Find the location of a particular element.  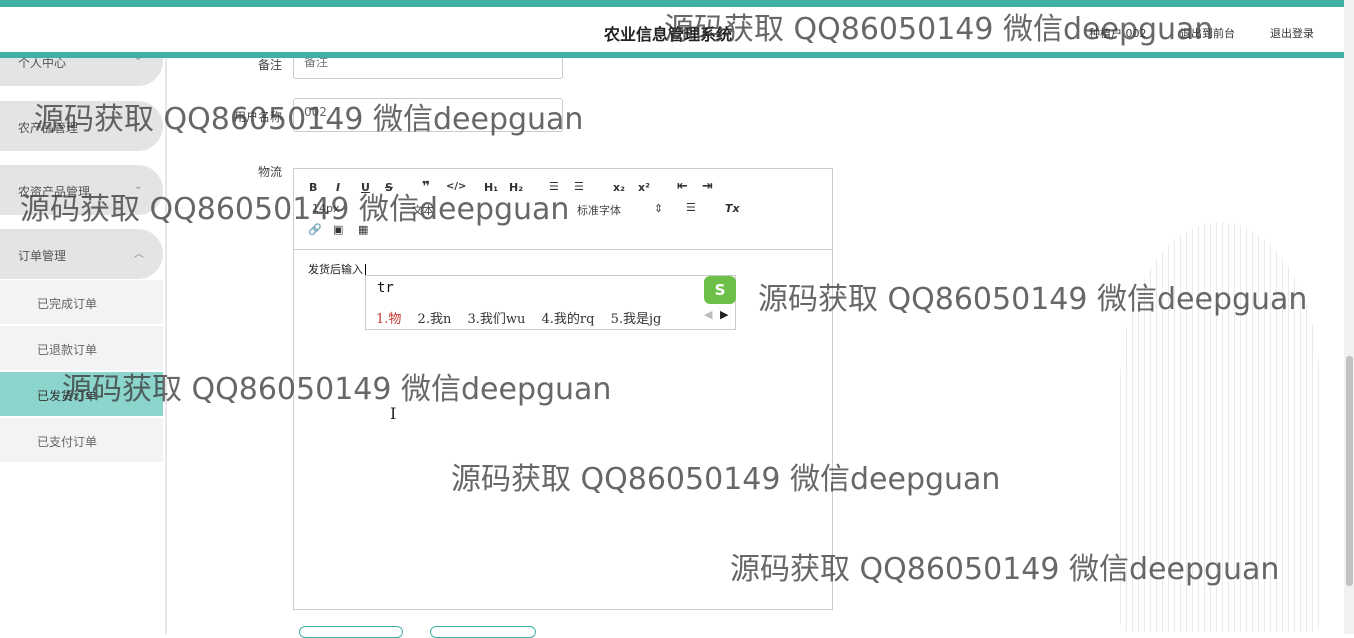

sidebar-item-paid-orders: 已支付订单 is located at coordinates (81, 440).